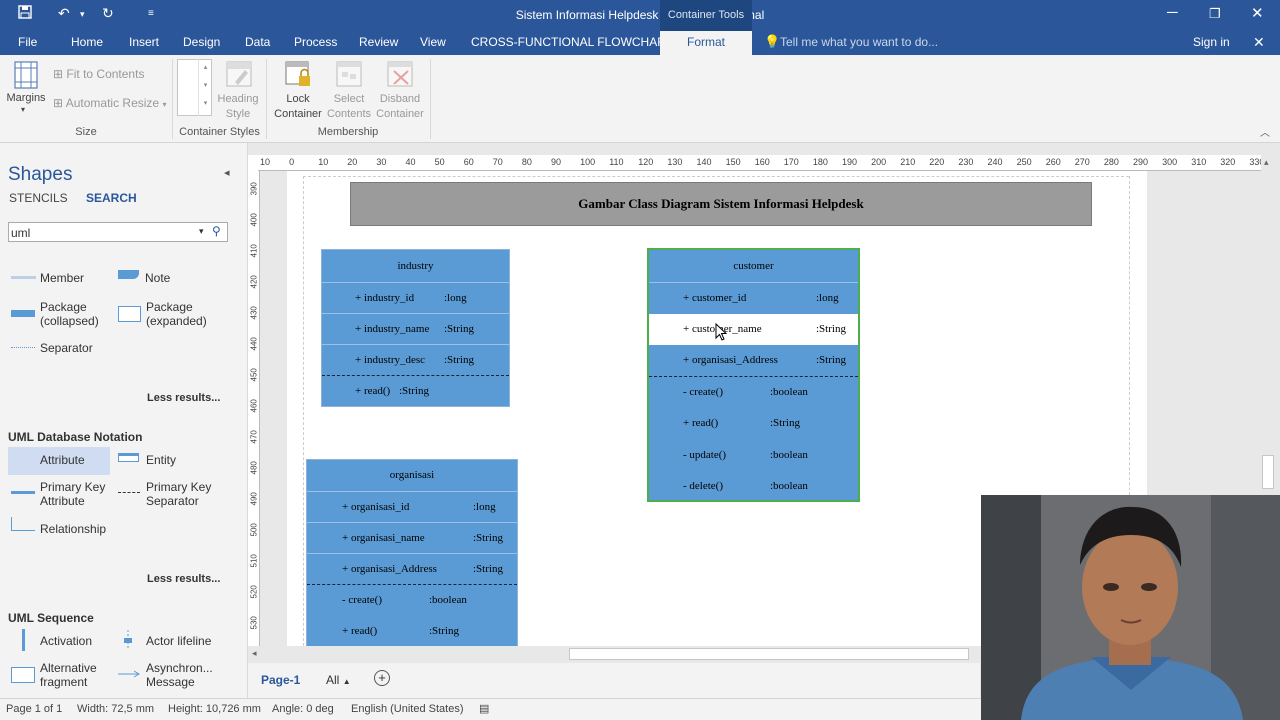 Image resolution: width=1280 pixels, height=720 pixels. I want to click on shape-relationship: Relationship, so click(73, 529).